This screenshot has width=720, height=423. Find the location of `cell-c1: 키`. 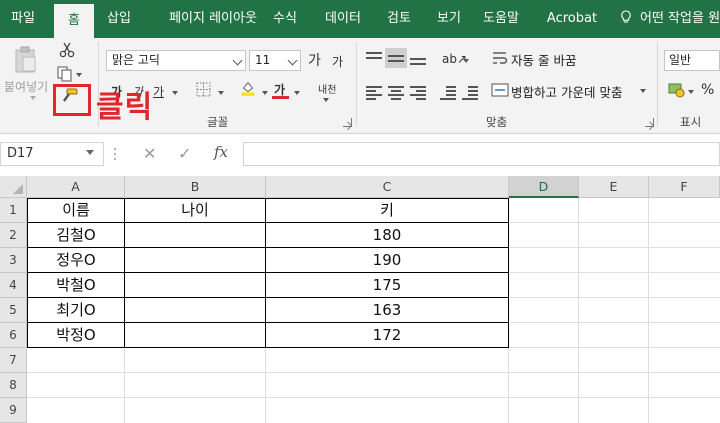

cell-c1: 키 is located at coordinates (387, 210).